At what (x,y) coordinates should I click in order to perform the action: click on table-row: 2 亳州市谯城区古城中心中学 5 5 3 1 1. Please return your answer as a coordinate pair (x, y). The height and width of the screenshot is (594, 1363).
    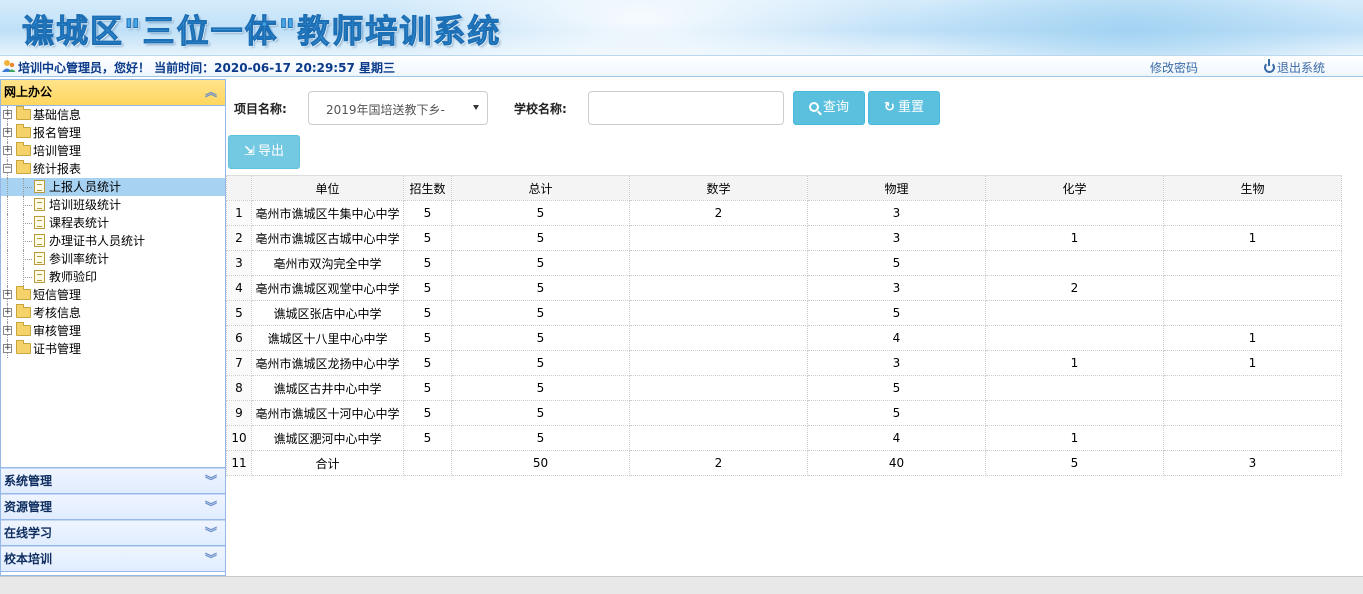
    Looking at the image, I should click on (784, 238).